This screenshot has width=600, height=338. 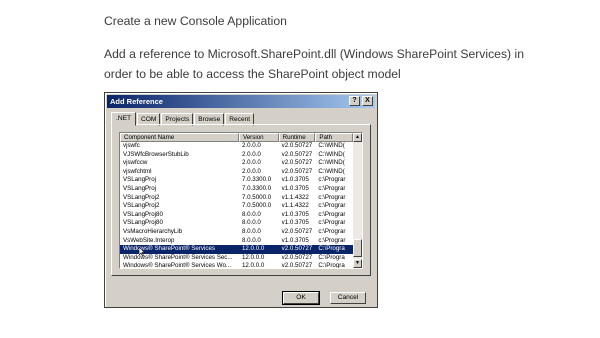 I want to click on dialog-titlebar: Add Reference ? X, so click(x=241, y=101).